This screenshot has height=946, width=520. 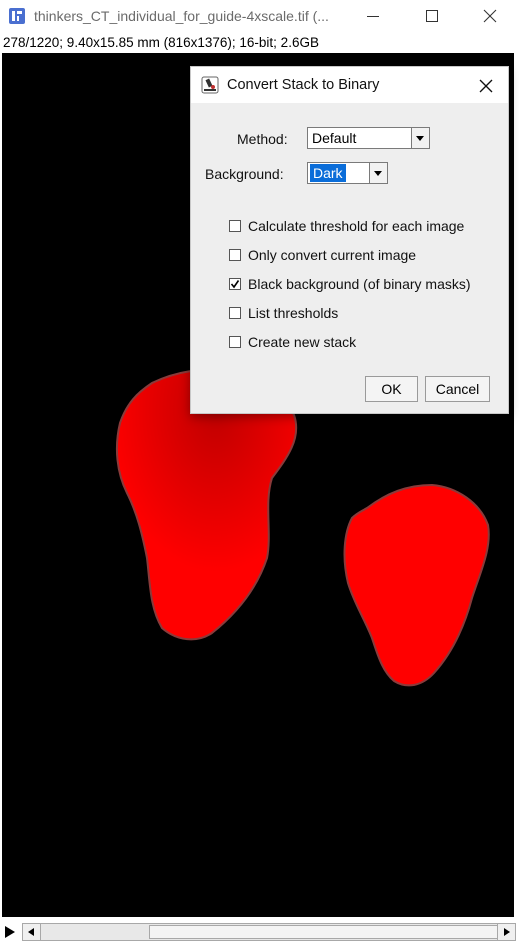 I want to click on ok-button: OK, so click(x=391, y=389).